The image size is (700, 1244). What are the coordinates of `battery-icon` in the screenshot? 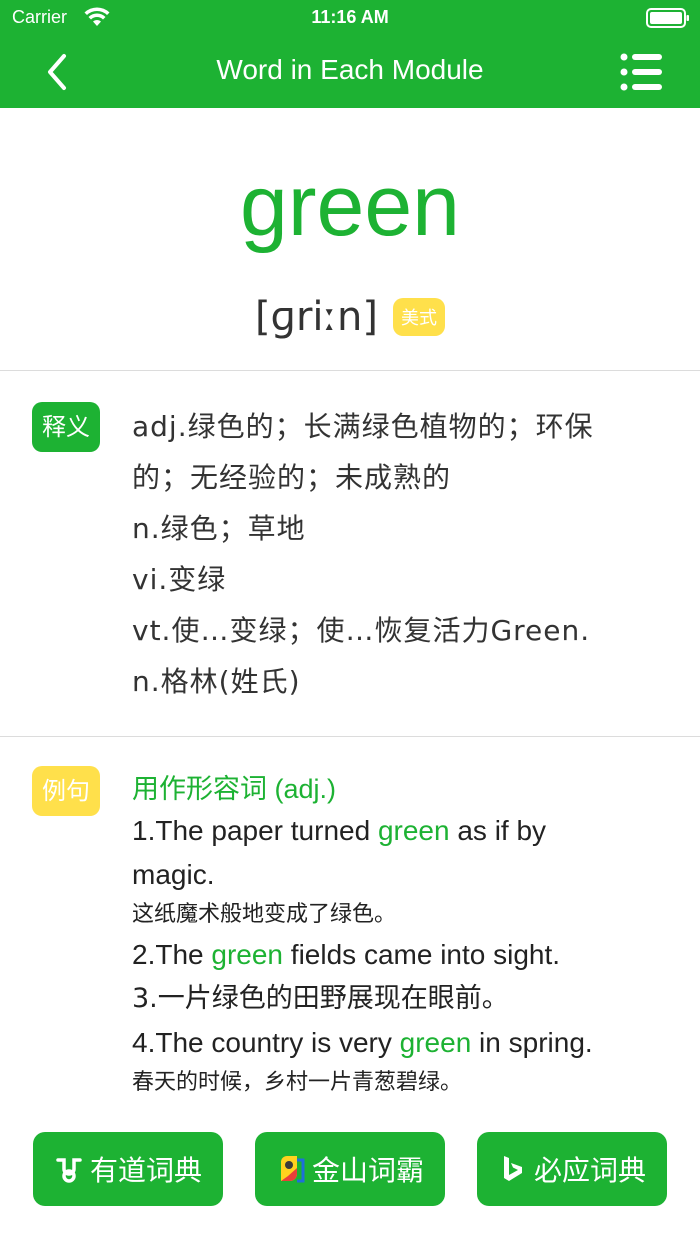 It's located at (667, 18).